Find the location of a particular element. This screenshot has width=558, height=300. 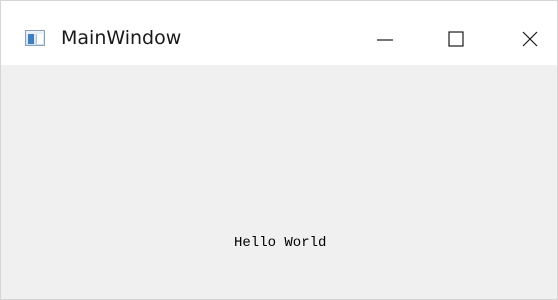

close-icon is located at coordinates (530, 39).